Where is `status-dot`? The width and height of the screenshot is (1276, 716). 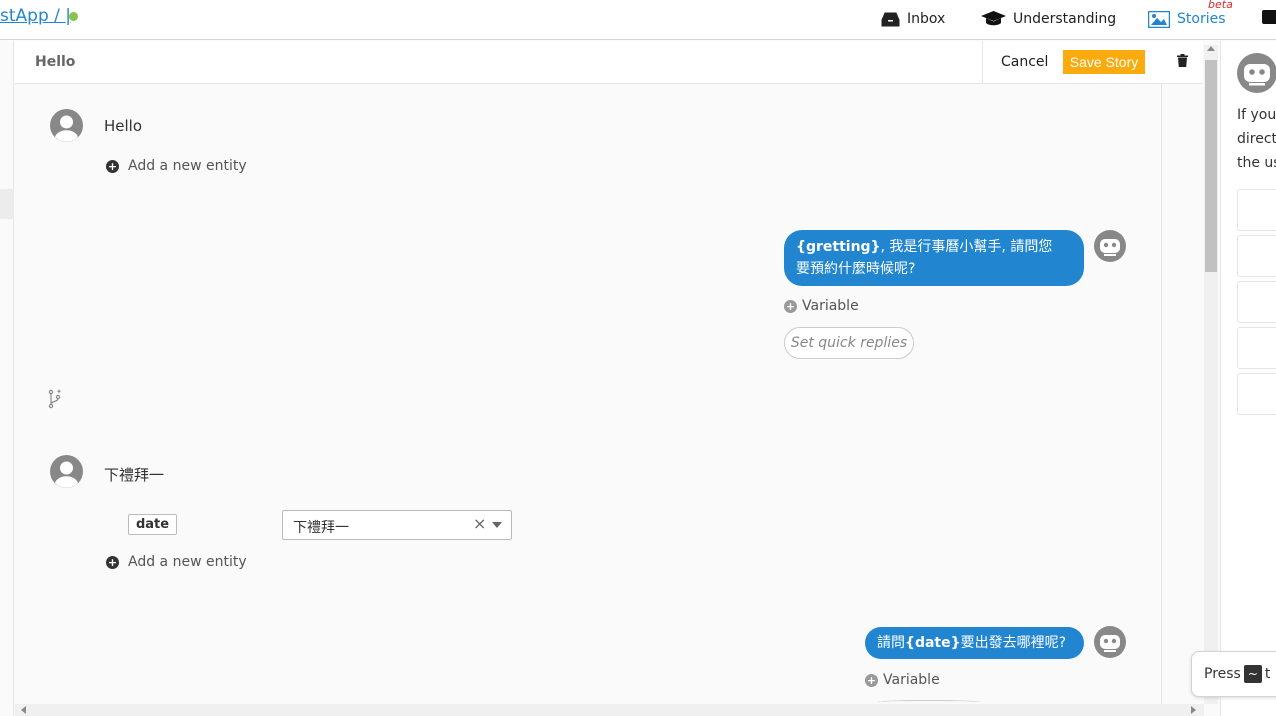
status-dot is located at coordinates (73, 16).